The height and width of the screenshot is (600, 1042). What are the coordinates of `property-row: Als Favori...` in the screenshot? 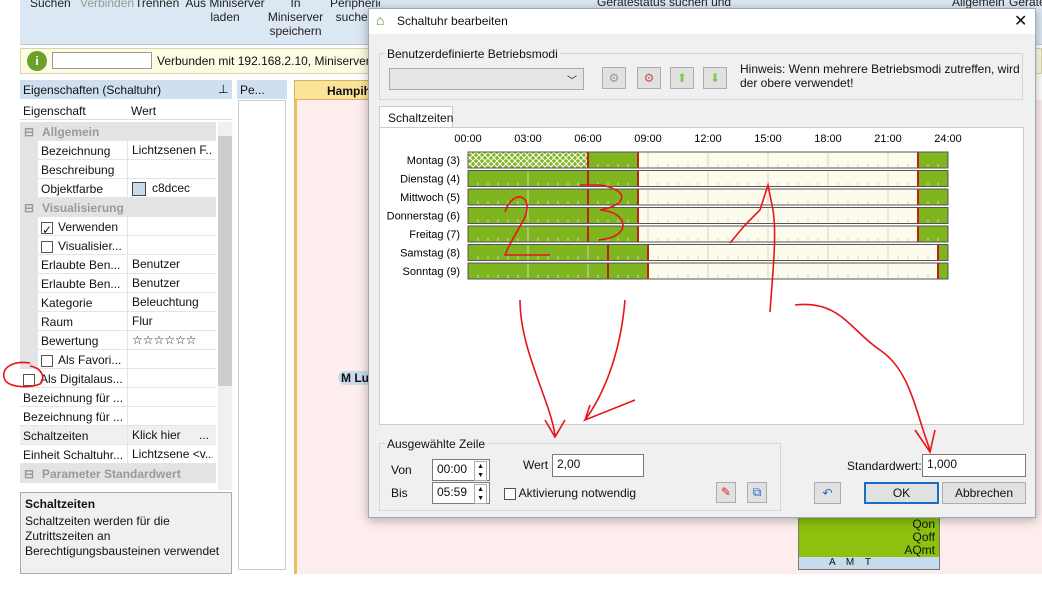 It's located at (118, 359).